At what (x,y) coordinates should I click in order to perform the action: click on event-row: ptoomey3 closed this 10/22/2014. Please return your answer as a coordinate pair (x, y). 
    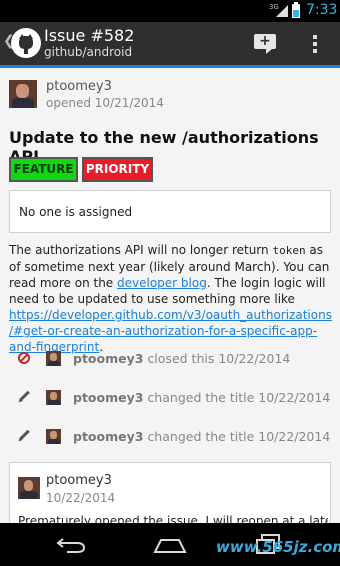
    Looking at the image, I should click on (170, 360).